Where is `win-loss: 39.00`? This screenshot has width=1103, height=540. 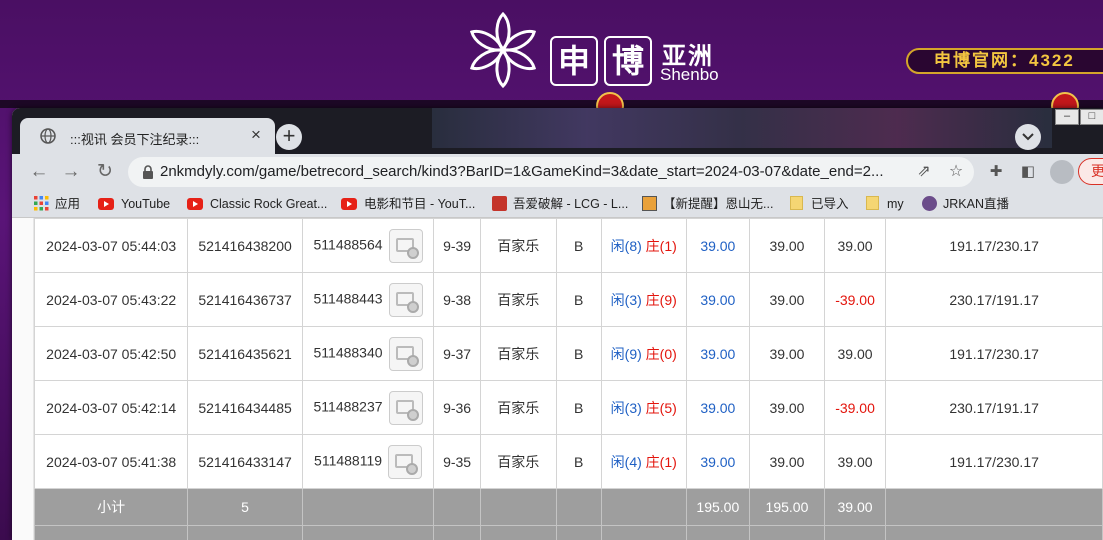 win-loss: 39.00 is located at coordinates (855, 461).